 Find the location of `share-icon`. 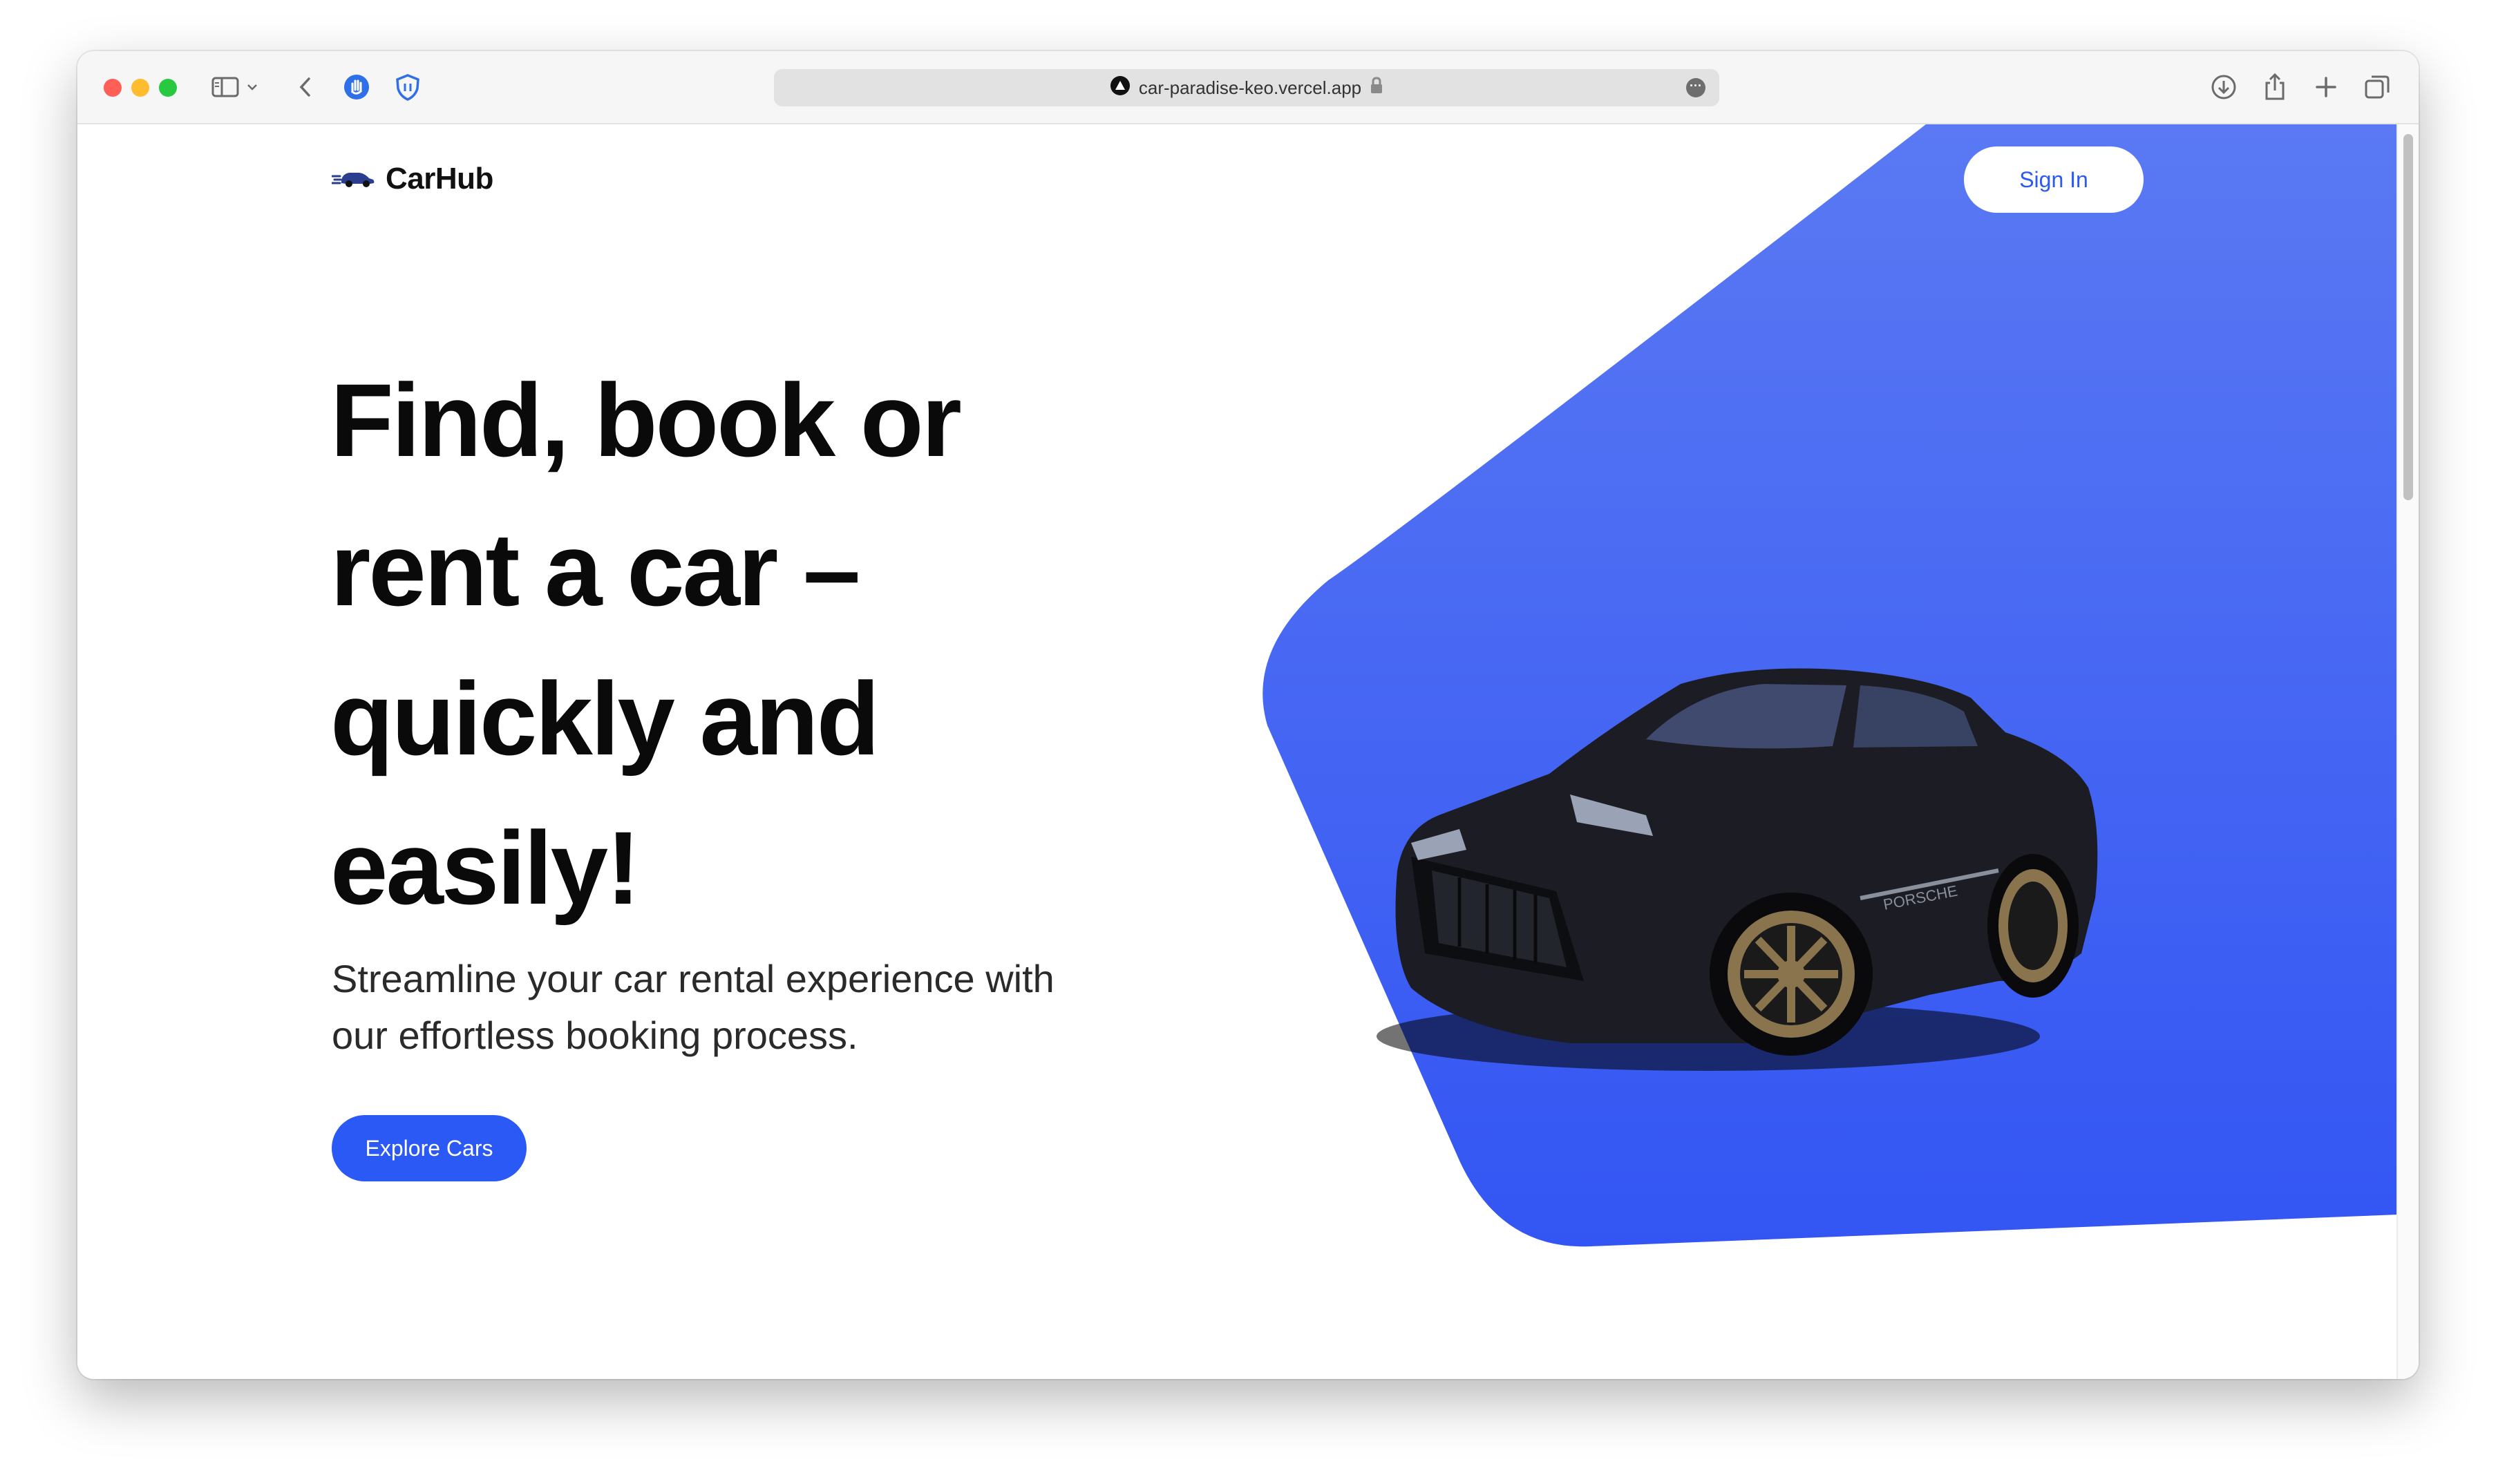

share-icon is located at coordinates (2274, 87).